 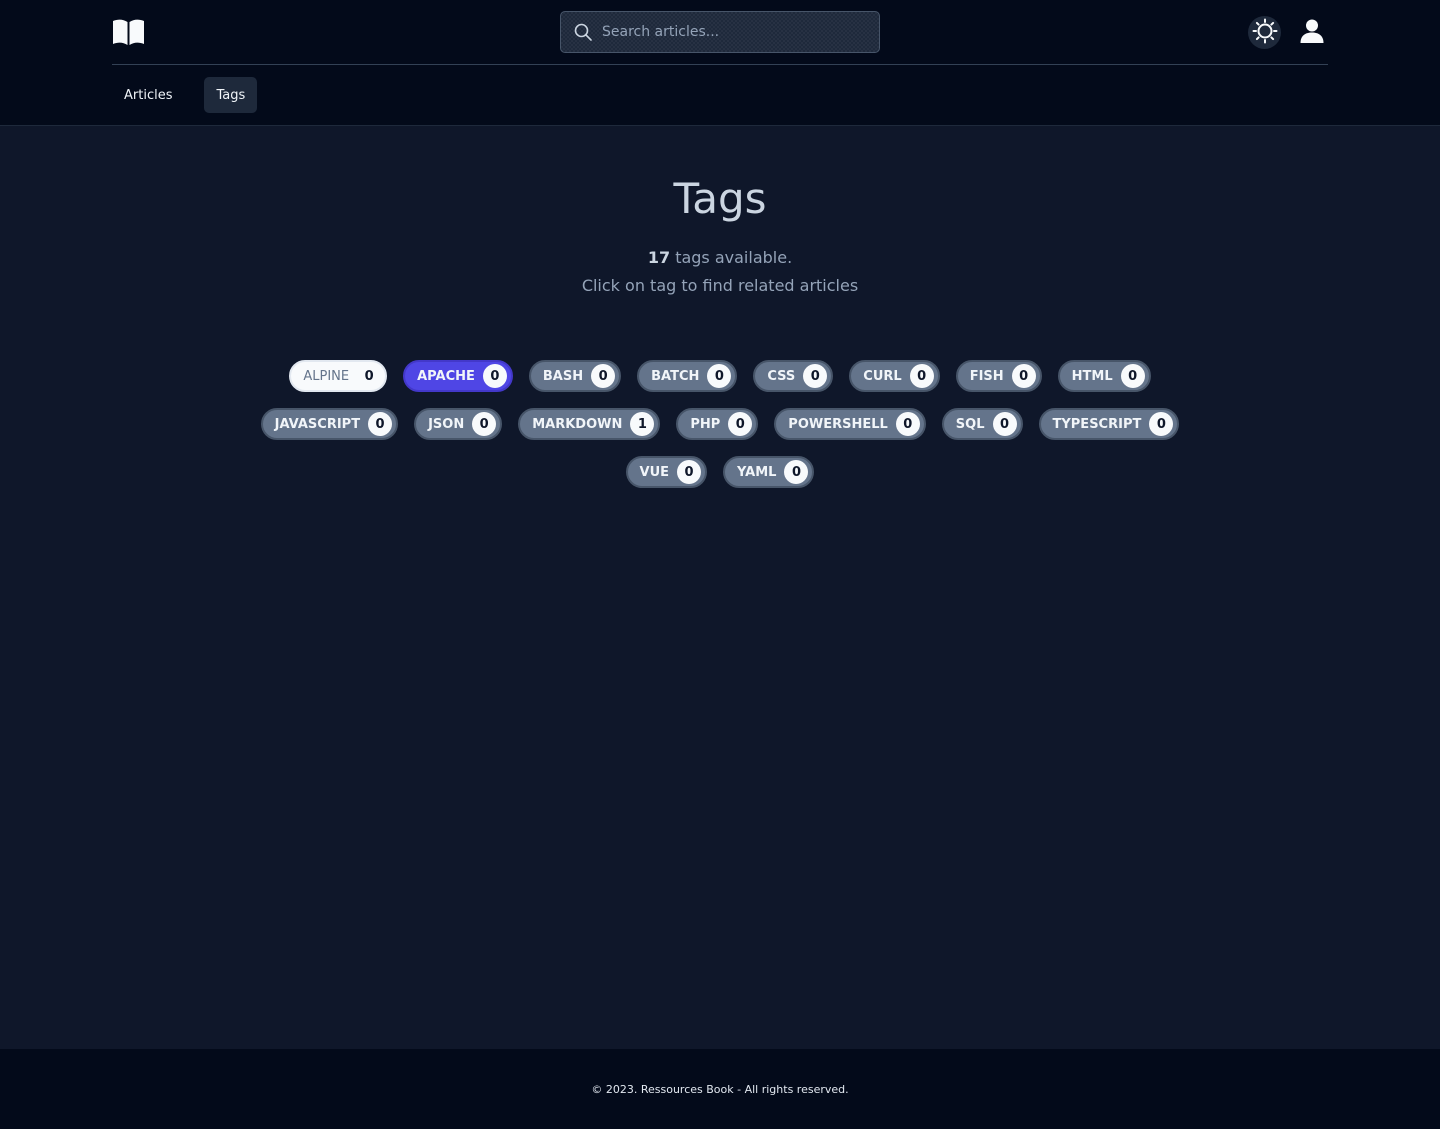 I want to click on tag-name: POWERSHELL, so click(x=838, y=424).